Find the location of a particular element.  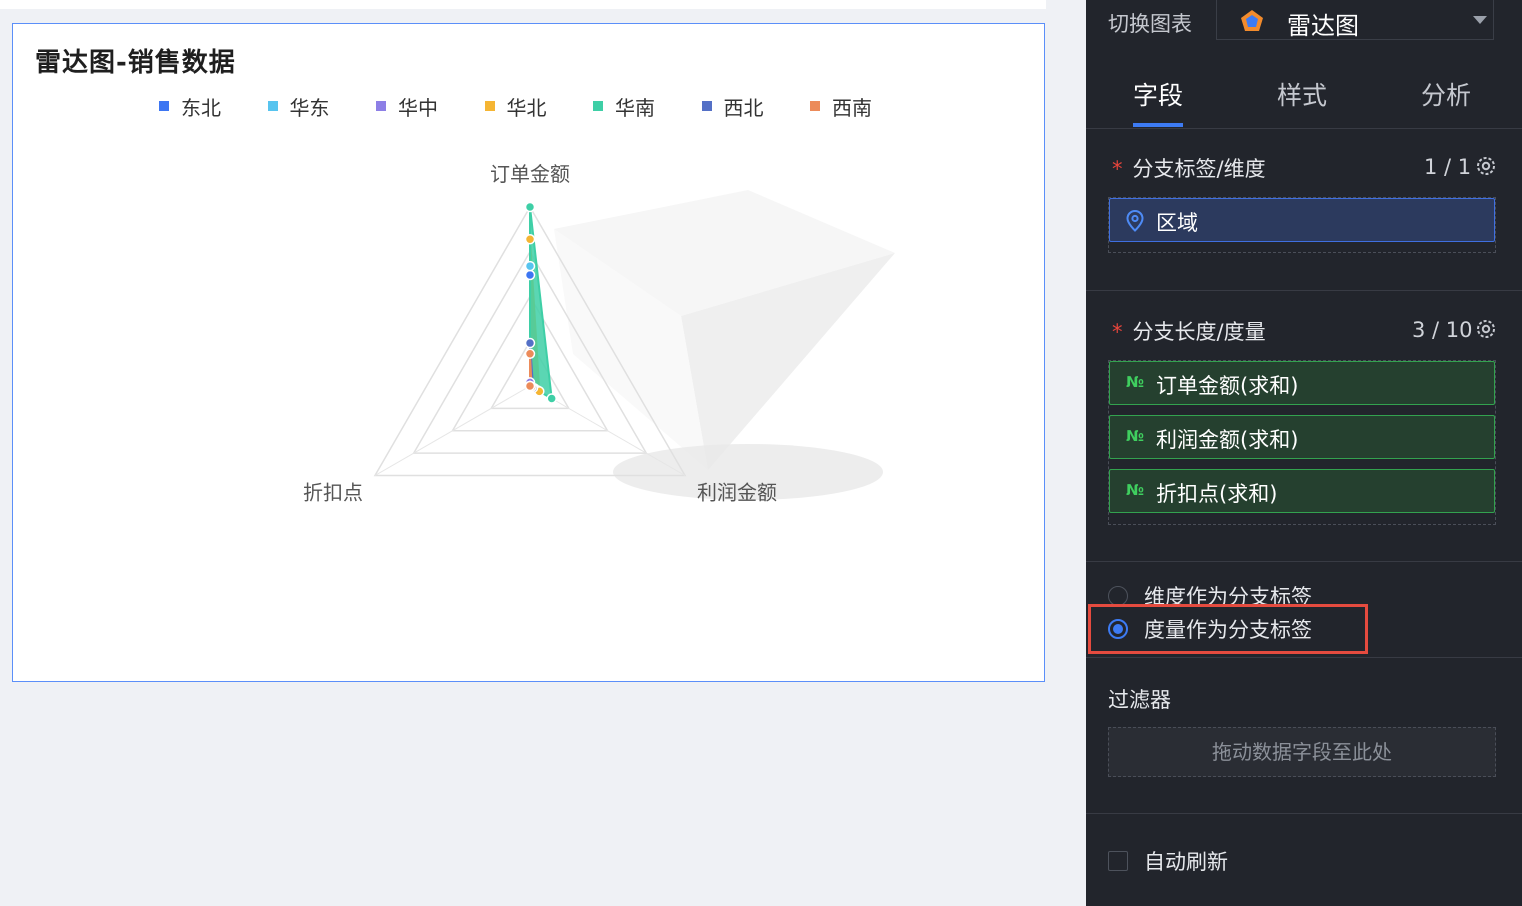

measure-field-label: 折扣点(求和) is located at coordinates (1217, 494).